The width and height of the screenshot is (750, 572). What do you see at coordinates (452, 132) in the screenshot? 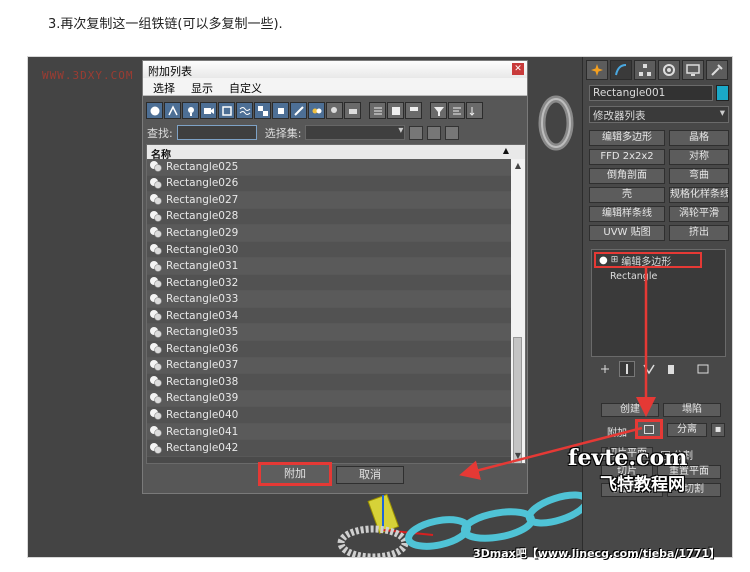
I see `selset-remove-icon` at bounding box center [452, 132].